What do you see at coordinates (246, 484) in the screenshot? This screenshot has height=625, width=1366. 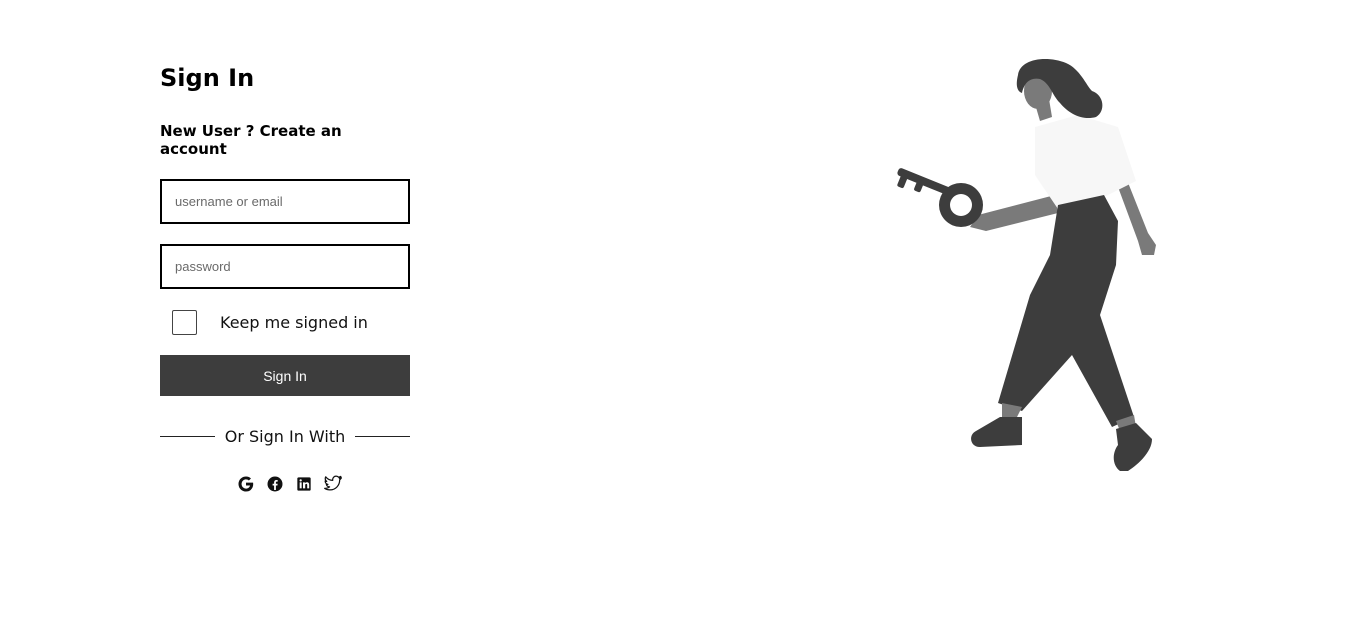 I see `google-icon` at bounding box center [246, 484].